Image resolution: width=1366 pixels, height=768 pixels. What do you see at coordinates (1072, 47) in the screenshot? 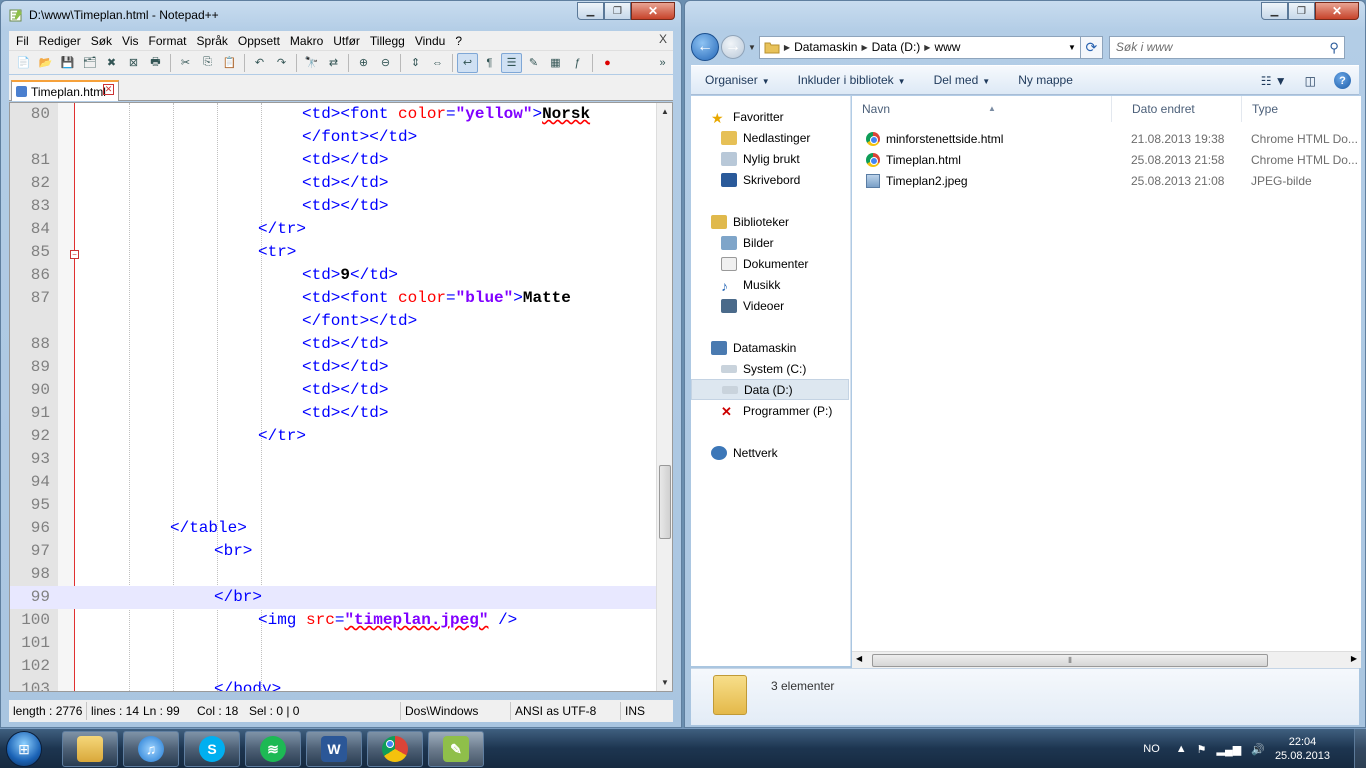
I see `address-dropdown-icon: ▼` at bounding box center [1072, 47].